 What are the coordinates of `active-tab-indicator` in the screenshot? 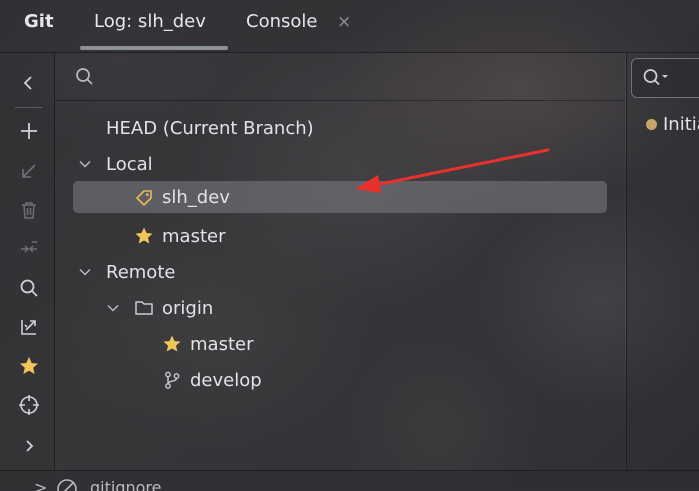 It's located at (154, 48).